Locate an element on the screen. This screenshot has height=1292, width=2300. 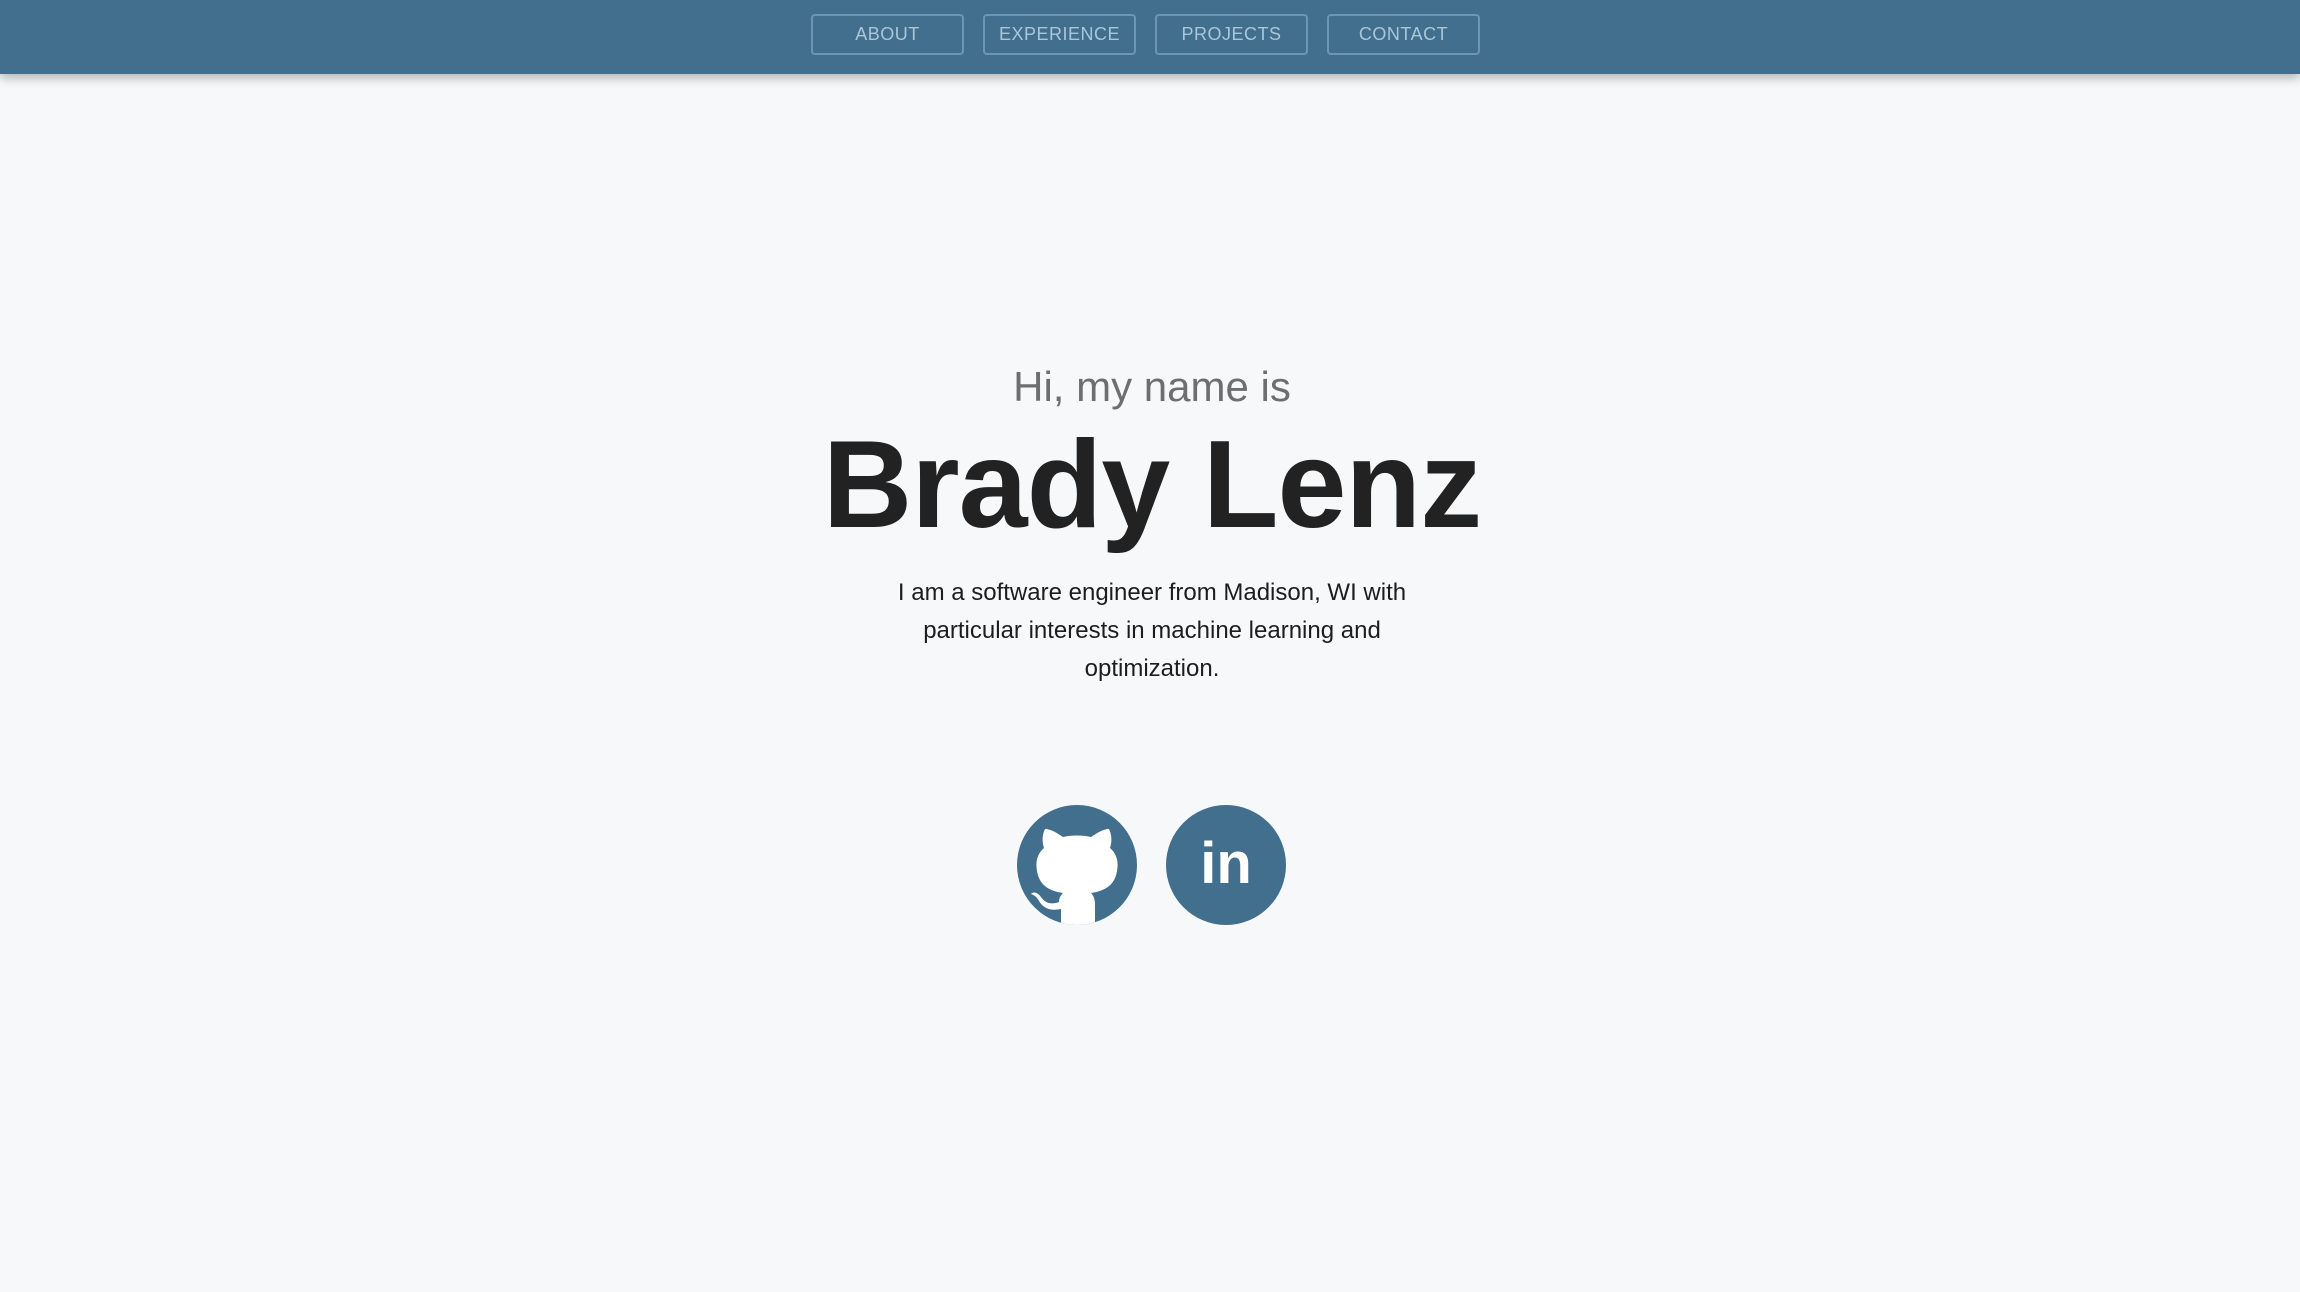
github-link is located at coordinates (1077, 865).